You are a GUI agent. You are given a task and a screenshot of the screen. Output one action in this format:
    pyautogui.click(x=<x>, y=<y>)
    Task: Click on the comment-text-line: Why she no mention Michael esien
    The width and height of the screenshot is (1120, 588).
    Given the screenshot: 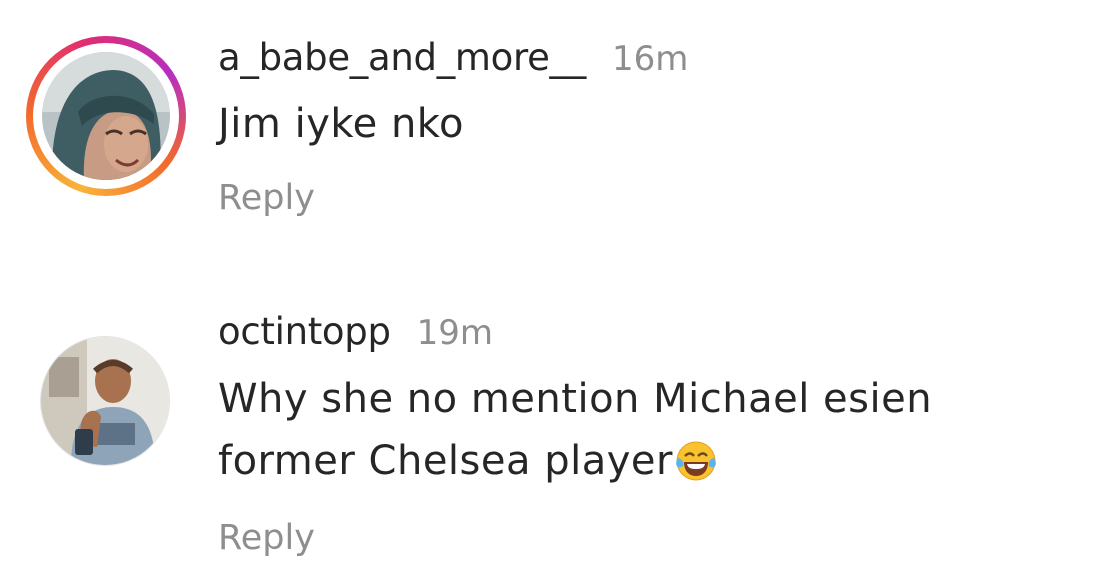 What is the action you would take?
    pyautogui.click(x=575, y=399)
    